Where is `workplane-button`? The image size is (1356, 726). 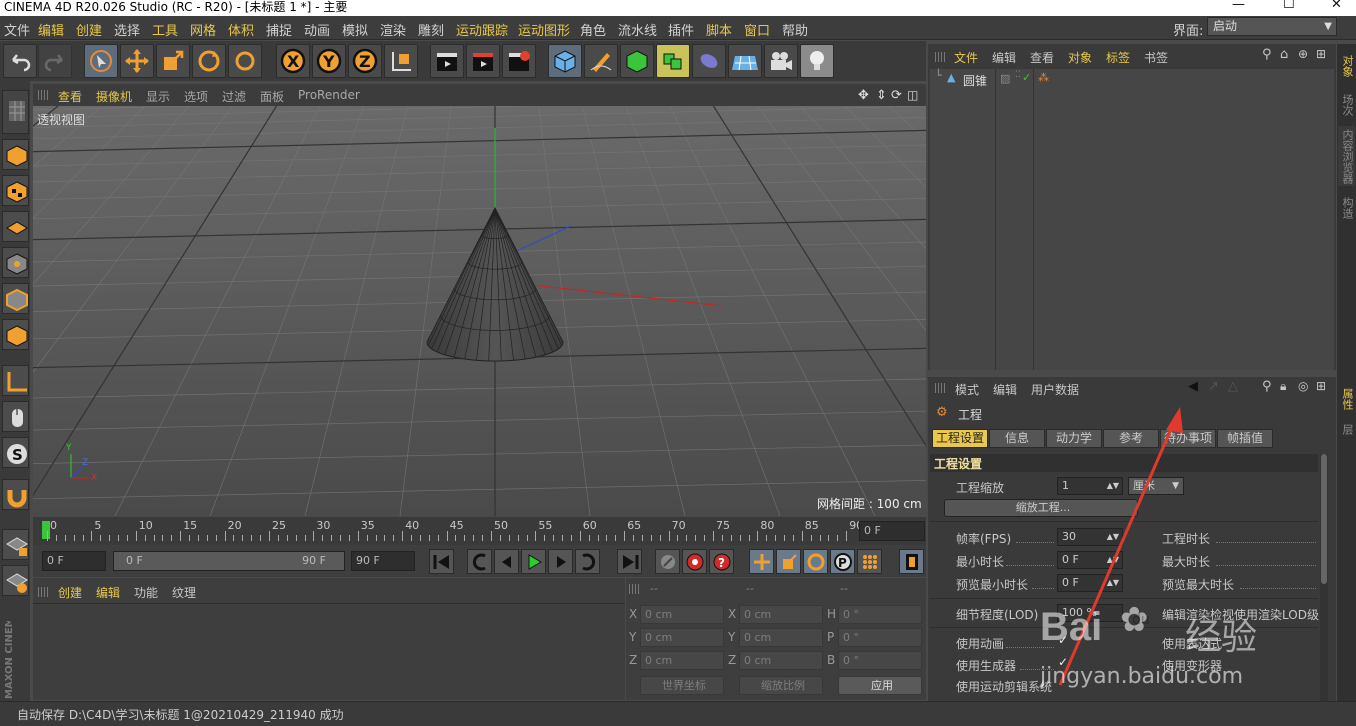 workplane-button is located at coordinates (15, 226).